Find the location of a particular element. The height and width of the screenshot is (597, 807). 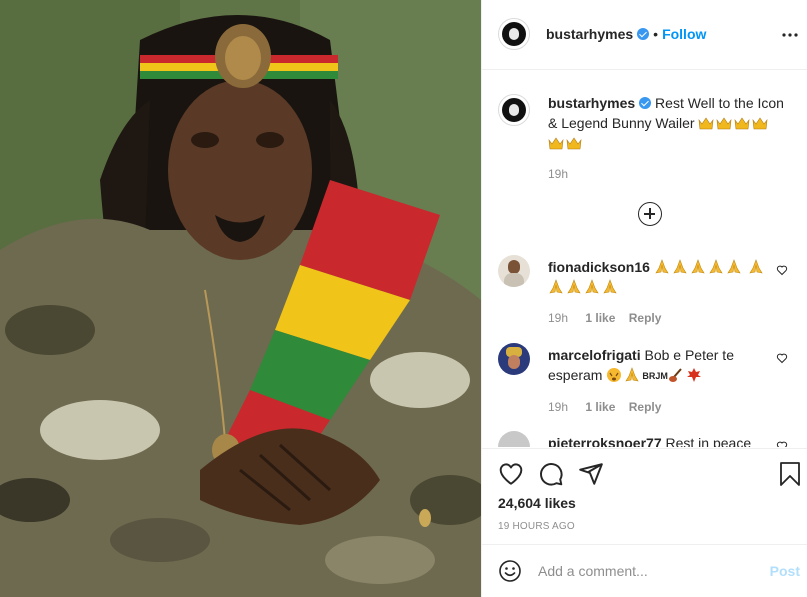

header-author-line: bustarhymes • Follow is located at coordinates (626, 34).